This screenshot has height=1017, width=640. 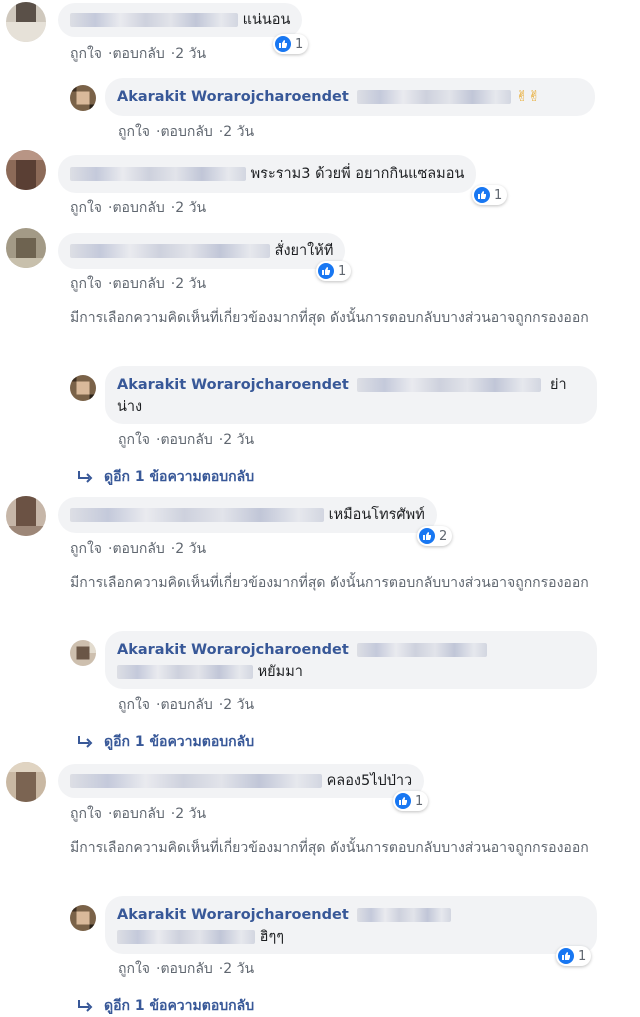 I want to click on comment-bubble: เหมือนโทรศัพท์, so click(x=247, y=515).